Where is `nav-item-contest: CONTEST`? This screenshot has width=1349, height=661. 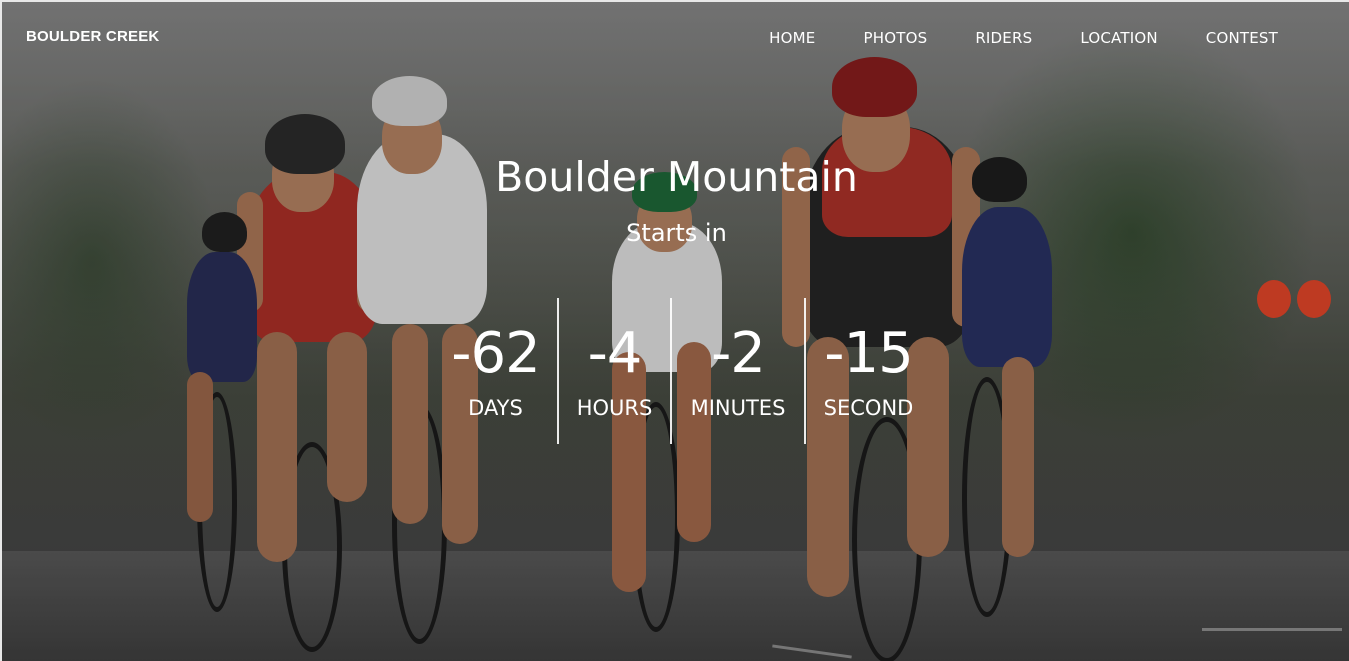
nav-item-contest: CONTEST is located at coordinates (1242, 38).